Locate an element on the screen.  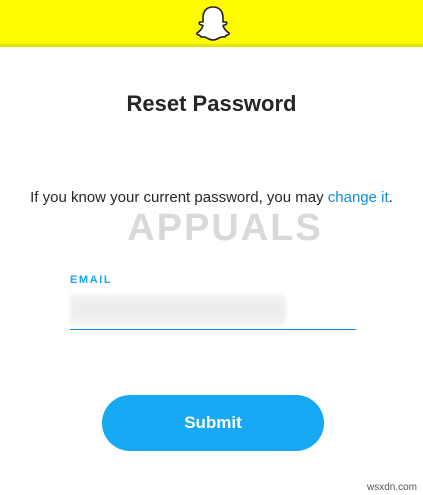
page-title: Reset Password is located at coordinates (211, 103).